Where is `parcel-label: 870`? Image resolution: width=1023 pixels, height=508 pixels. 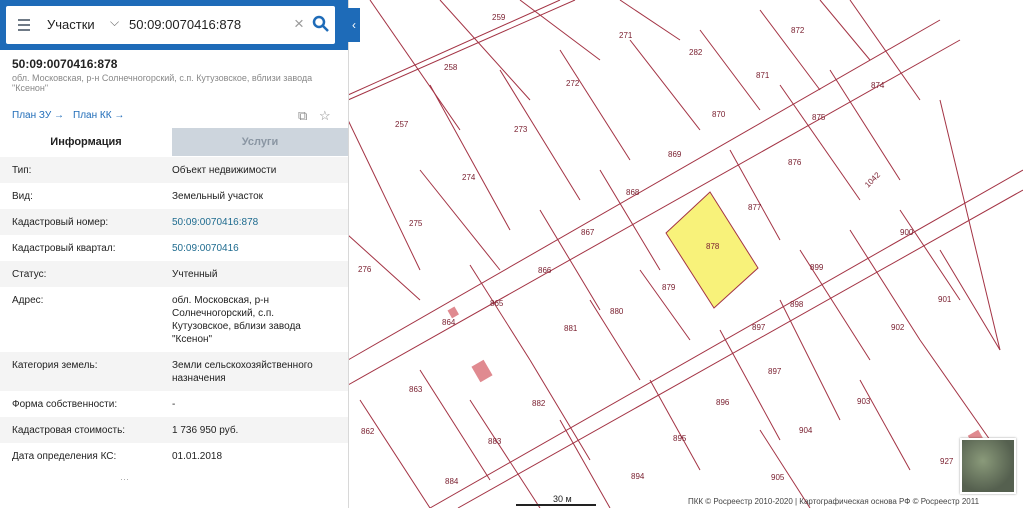 parcel-label: 870 is located at coordinates (719, 114).